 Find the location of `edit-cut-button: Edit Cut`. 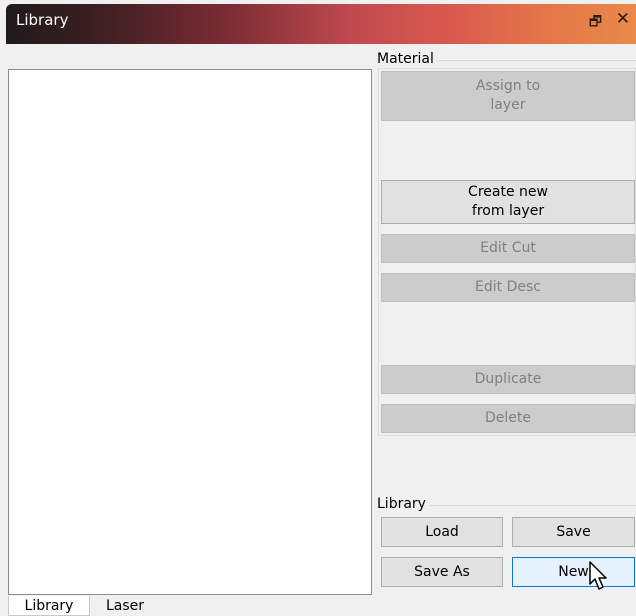

edit-cut-button: Edit Cut is located at coordinates (508, 248).